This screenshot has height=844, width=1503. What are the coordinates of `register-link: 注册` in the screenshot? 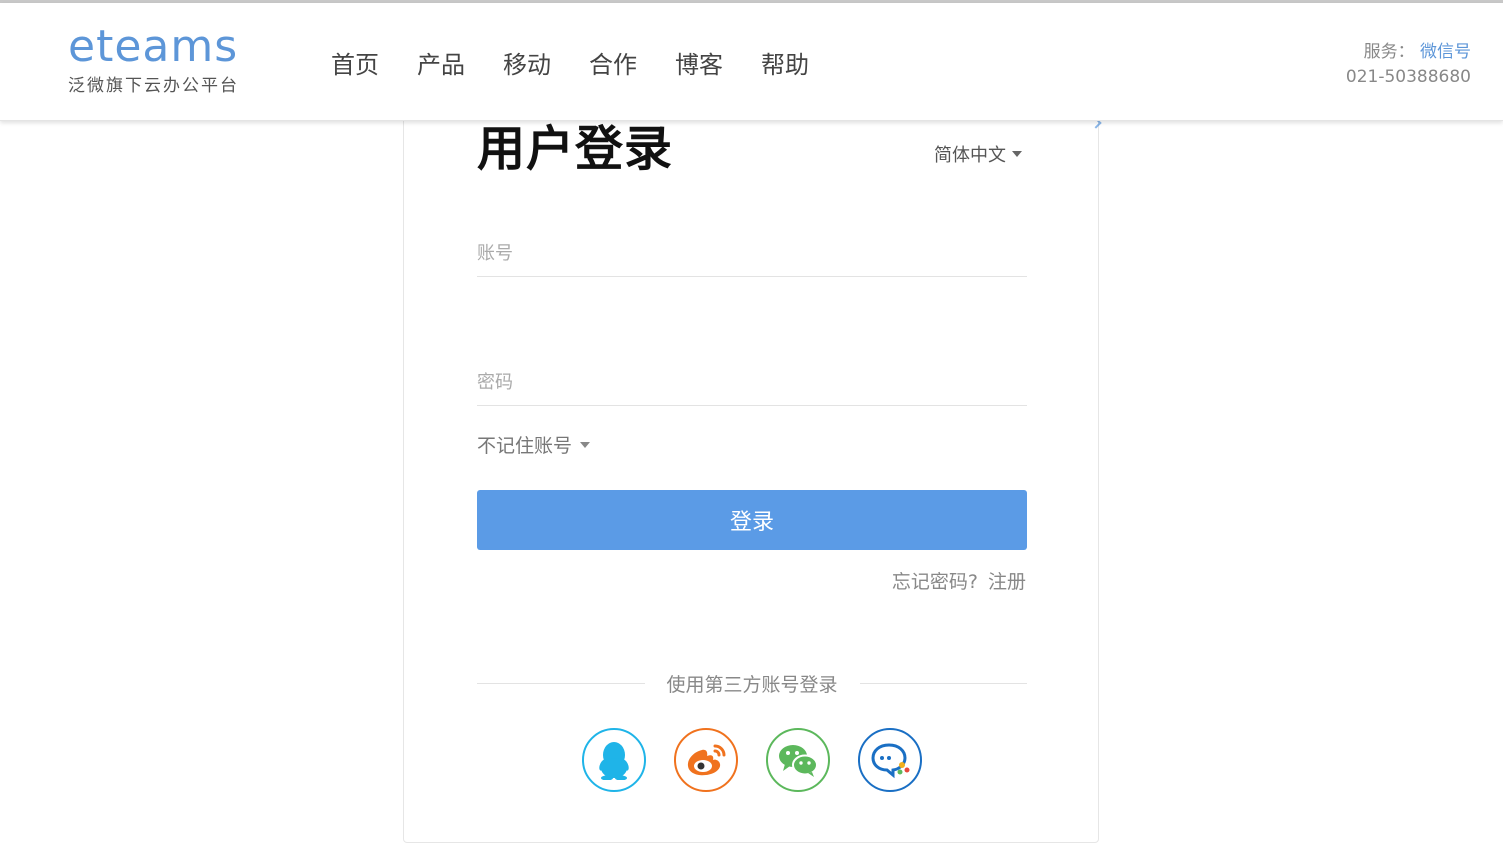 It's located at (1007, 580).